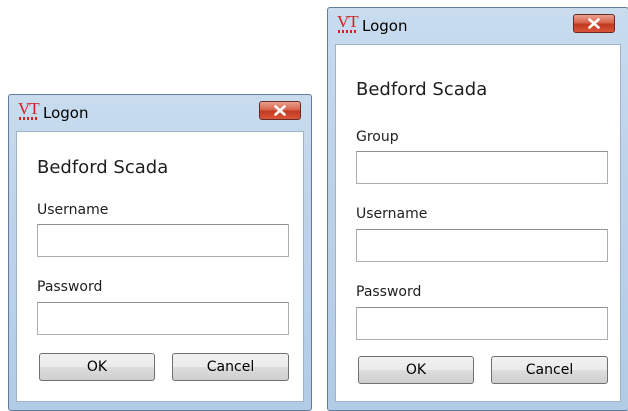 The image size is (628, 411). I want to click on group-label: Group, so click(377, 137).